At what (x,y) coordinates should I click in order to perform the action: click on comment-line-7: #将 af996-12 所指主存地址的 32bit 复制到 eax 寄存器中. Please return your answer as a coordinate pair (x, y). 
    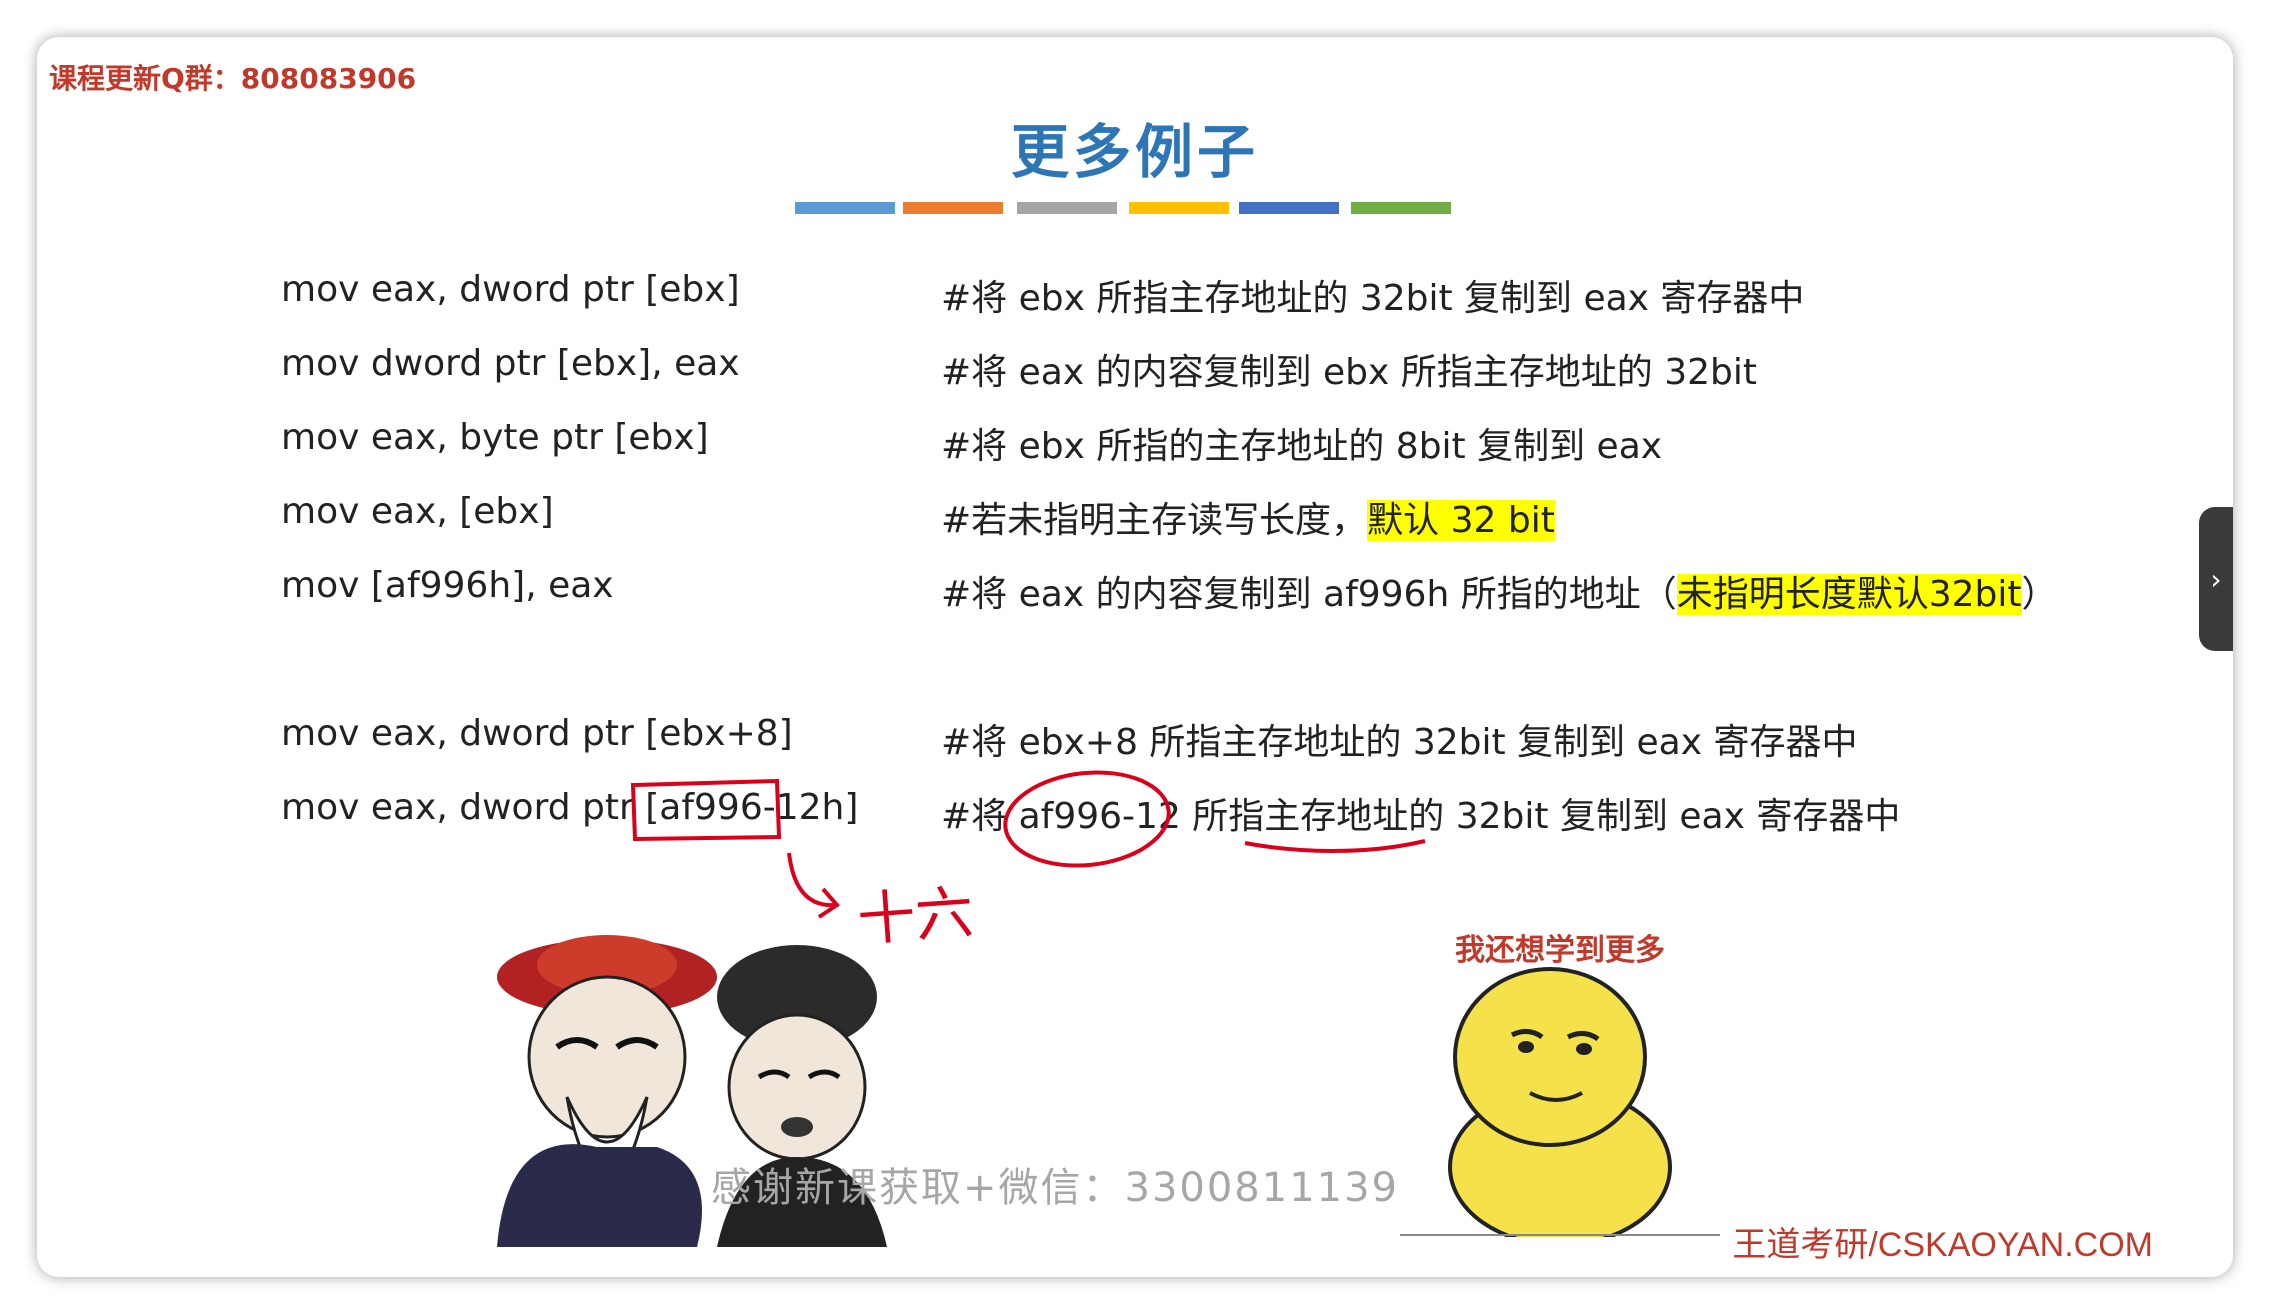
    Looking at the image, I should click on (1421, 816).